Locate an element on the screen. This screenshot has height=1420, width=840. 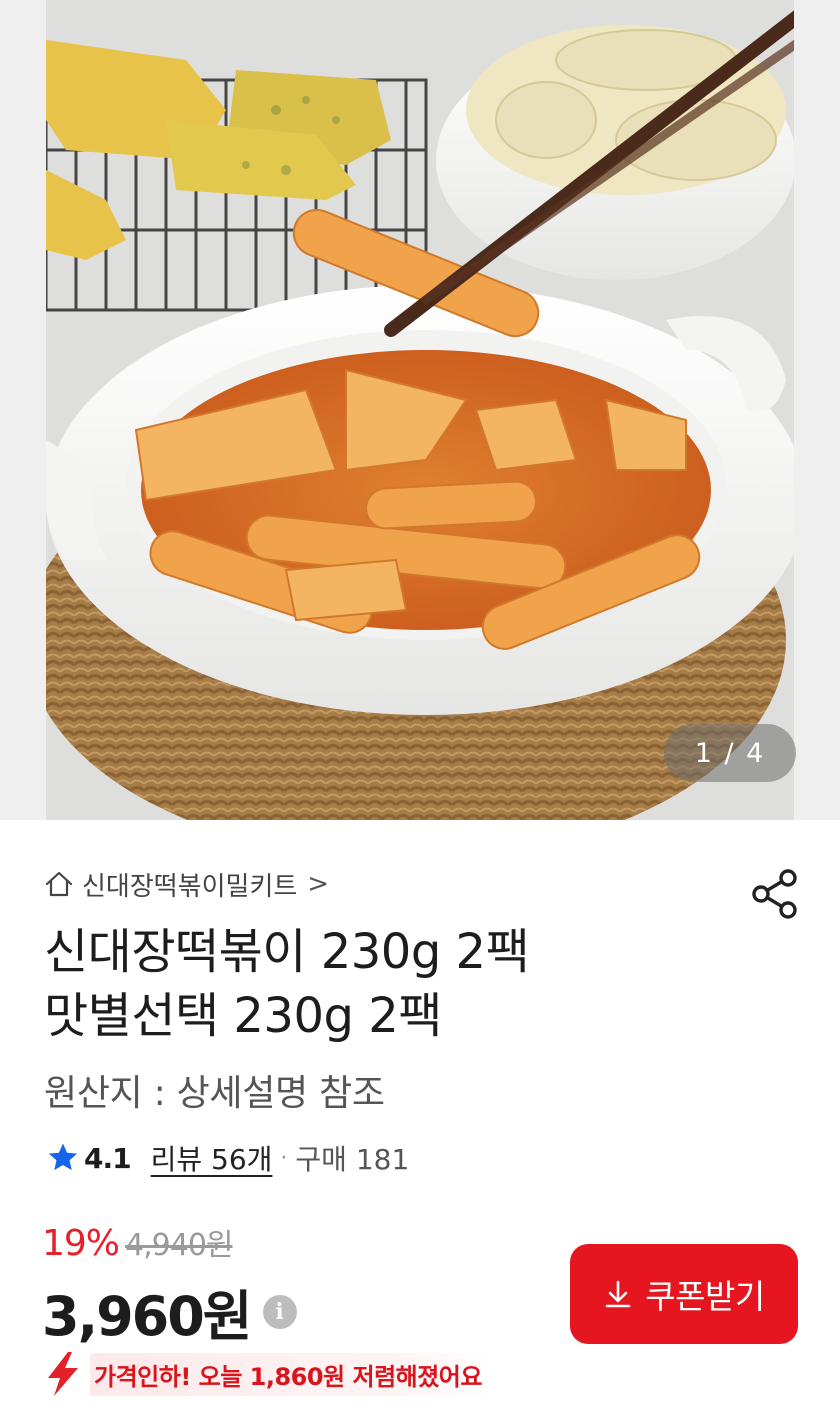
price-drop-banner: 가격인하! 오늘 1,860원 저렴해졌어요 is located at coordinates (268, 1374).